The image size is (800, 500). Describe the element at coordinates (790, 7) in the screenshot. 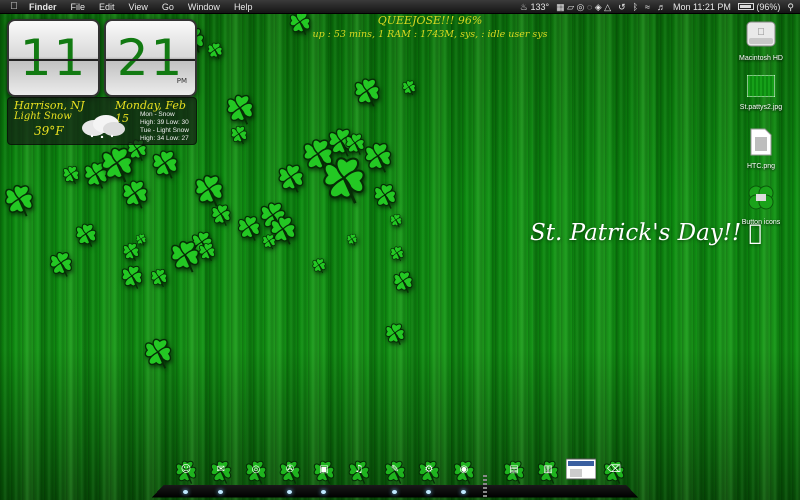

I see `spotlight-icon: ⚲` at that location.